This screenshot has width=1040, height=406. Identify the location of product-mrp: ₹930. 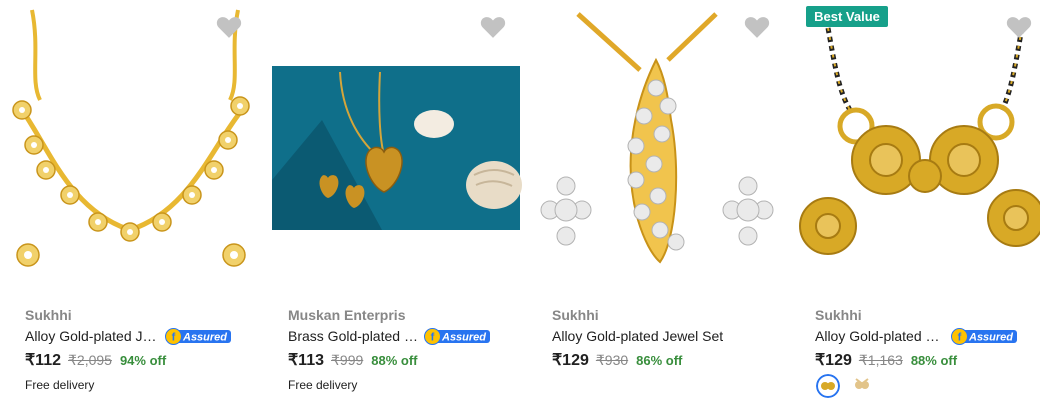
(612, 360).